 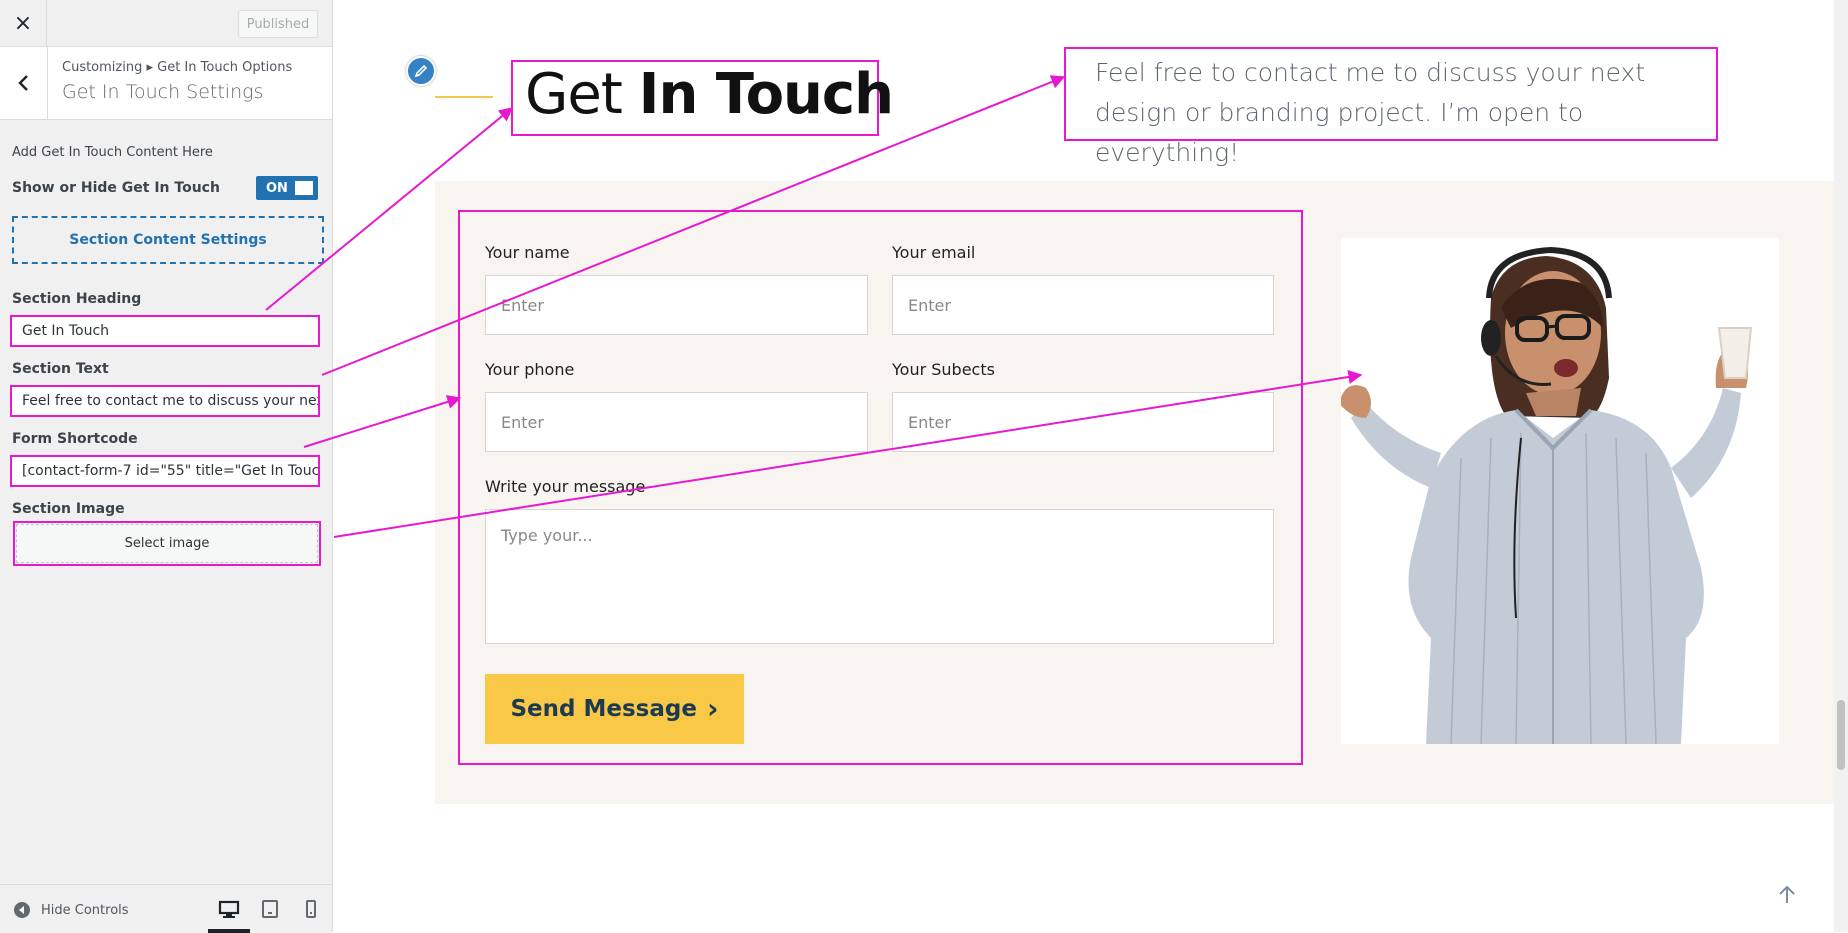 What do you see at coordinates (22, 910) in the screenshot?
I see `collapse-icon` at bounding box center [22, 910].